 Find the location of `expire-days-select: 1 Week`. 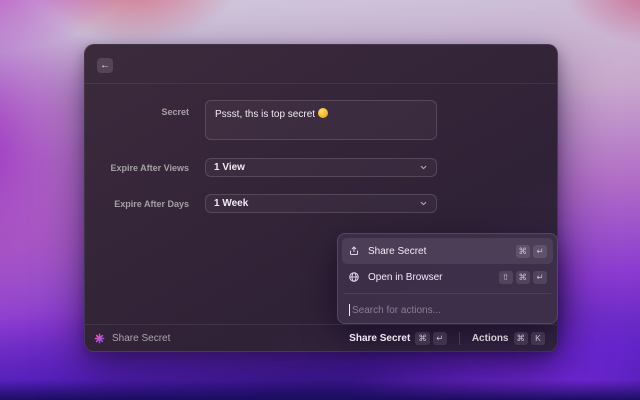

expire-days-select: 1 Week is located at coordinates (321, 203).